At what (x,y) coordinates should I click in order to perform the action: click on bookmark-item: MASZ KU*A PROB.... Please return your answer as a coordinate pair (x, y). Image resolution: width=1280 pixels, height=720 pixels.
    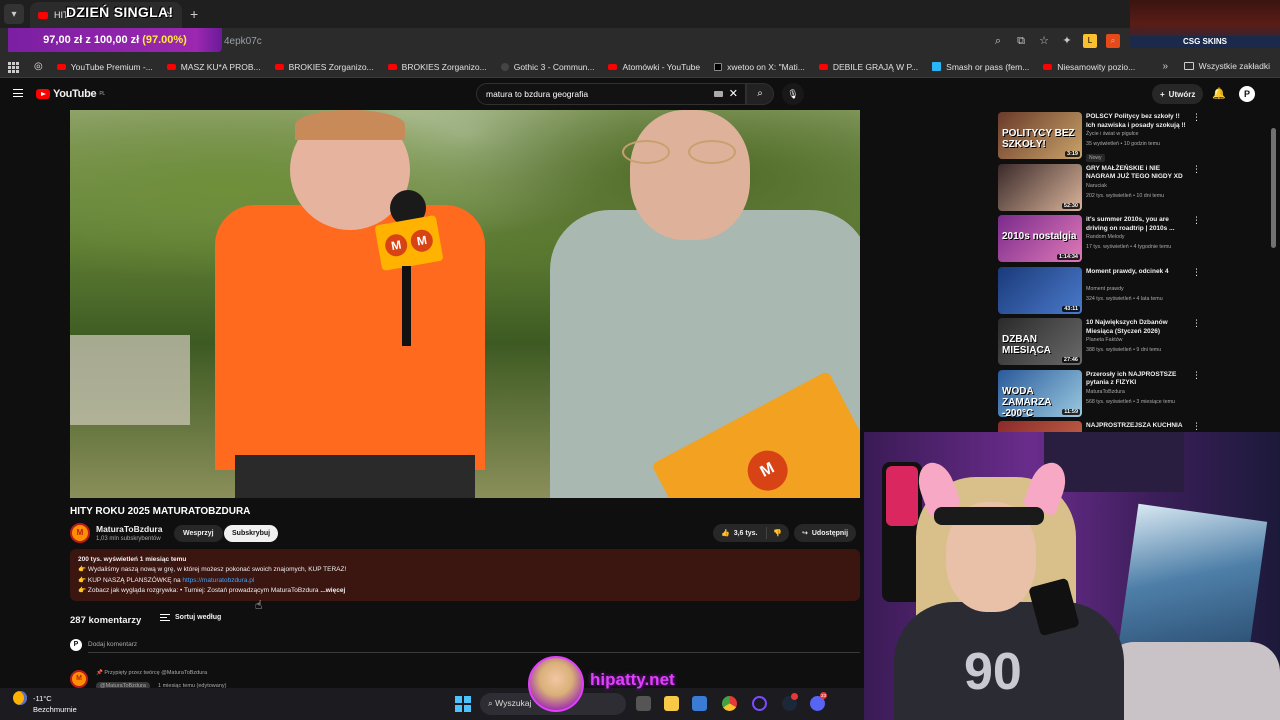
    Looking at the image, I should click on (213, 67).